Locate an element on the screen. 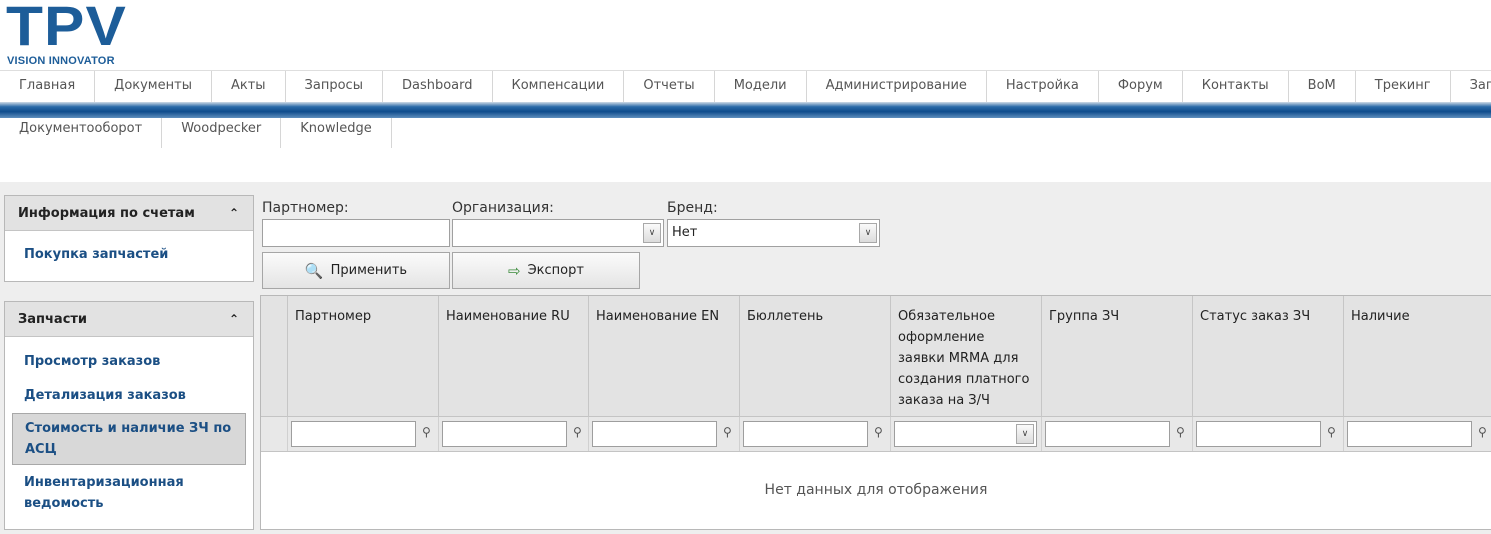 This screenshot has height=534, width=1491. filter-select: ∨ is located at coordinates (965, 434).